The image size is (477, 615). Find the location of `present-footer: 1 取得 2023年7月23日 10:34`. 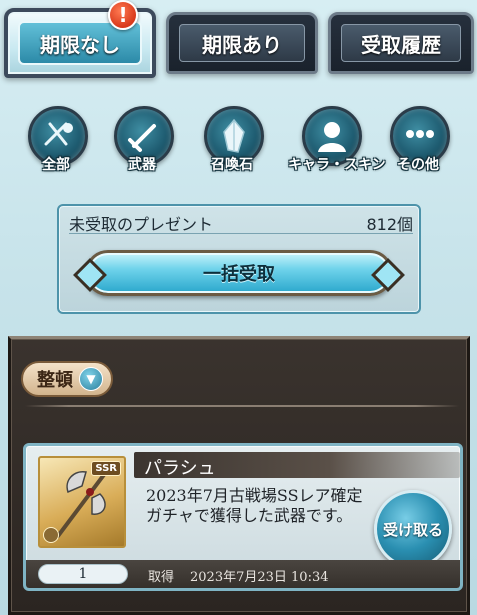

present-footer: 1 取得 2023年7月23日 10:34 is located at coordinates (243, 574).